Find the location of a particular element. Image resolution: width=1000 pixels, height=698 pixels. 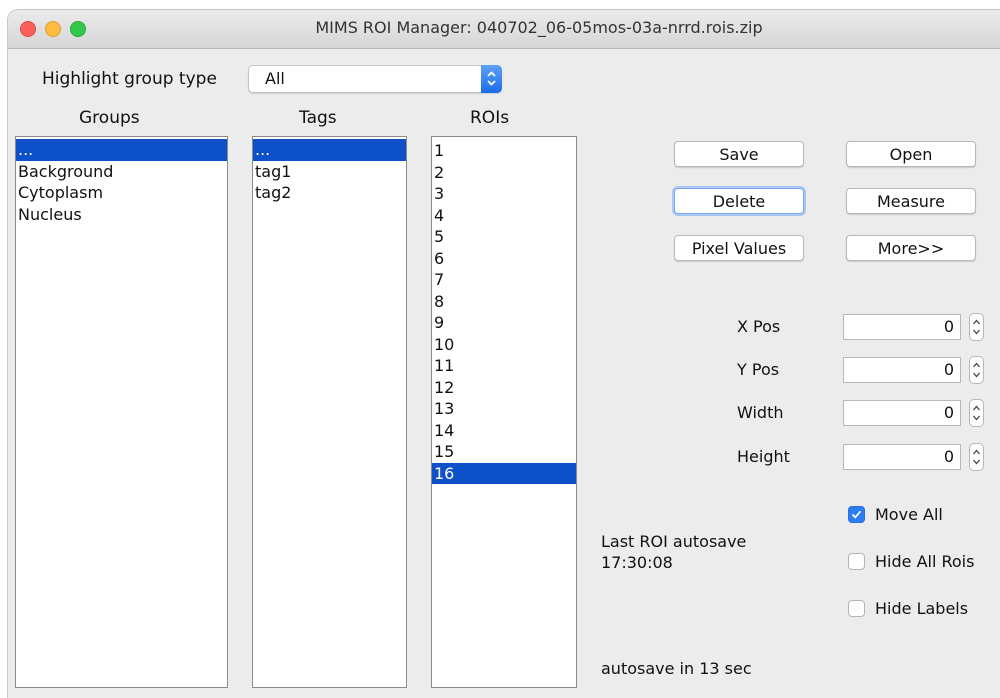

move-all-label: Move All is located at coordinates (909, 514).